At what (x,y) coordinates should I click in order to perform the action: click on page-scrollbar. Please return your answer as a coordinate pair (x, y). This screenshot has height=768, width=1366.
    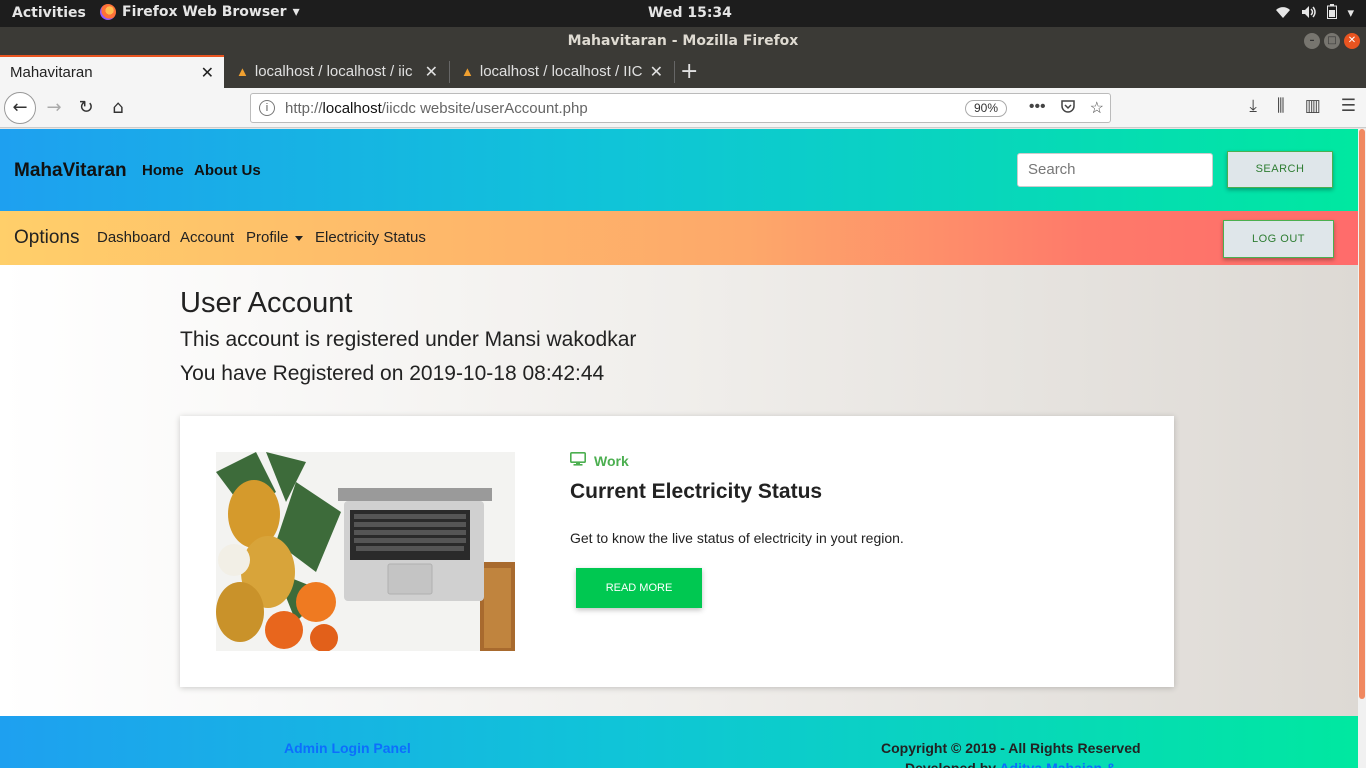
    Looking at the image, I should click on (1362, 448).